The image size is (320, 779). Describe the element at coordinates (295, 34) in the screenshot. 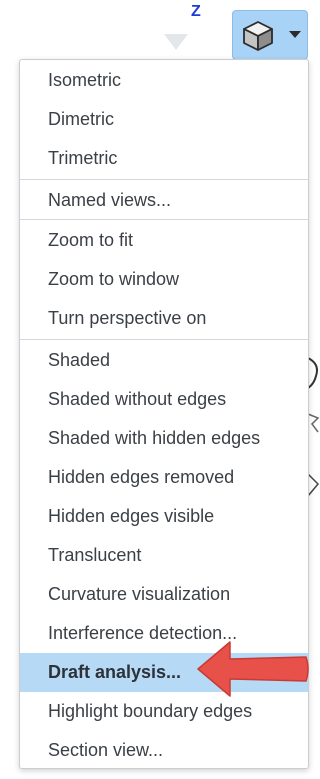

I see `caret-down-icon` at that location.